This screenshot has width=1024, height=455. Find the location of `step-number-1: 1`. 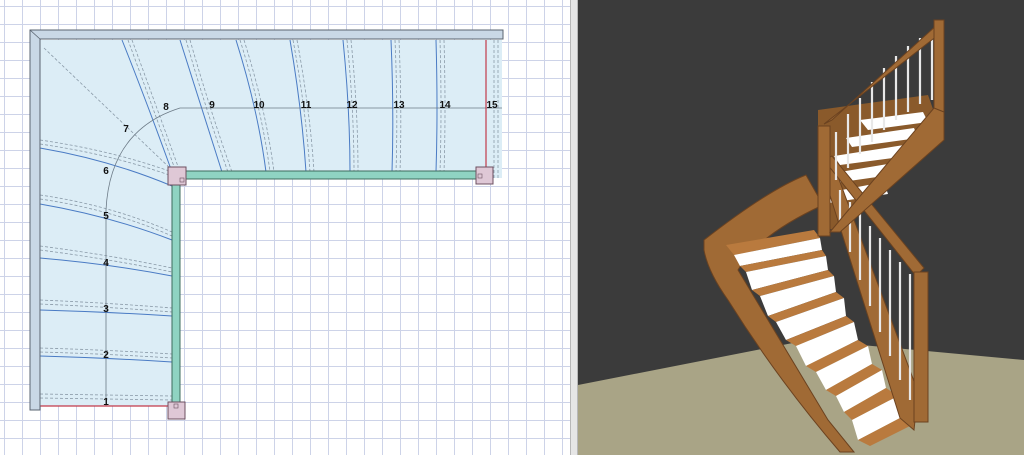

step-number-1: 1 is located at coordinates (106, 402).